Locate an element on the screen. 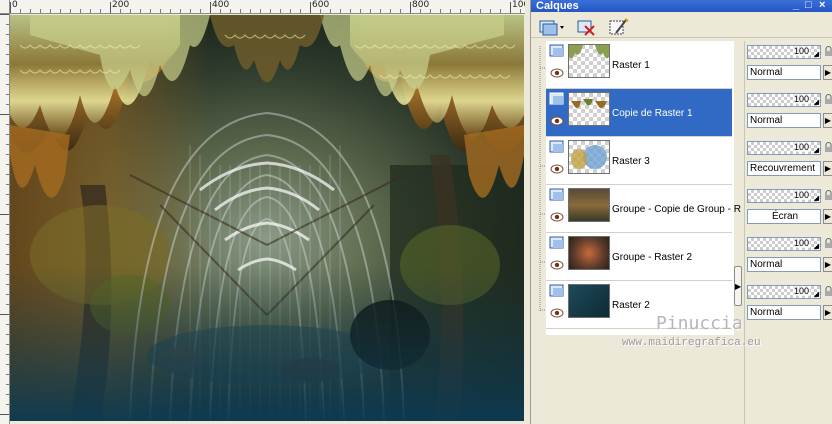 This screenshot has width=832, height=424. credit-name: Pinuccia is located at coordinates (699, 323).